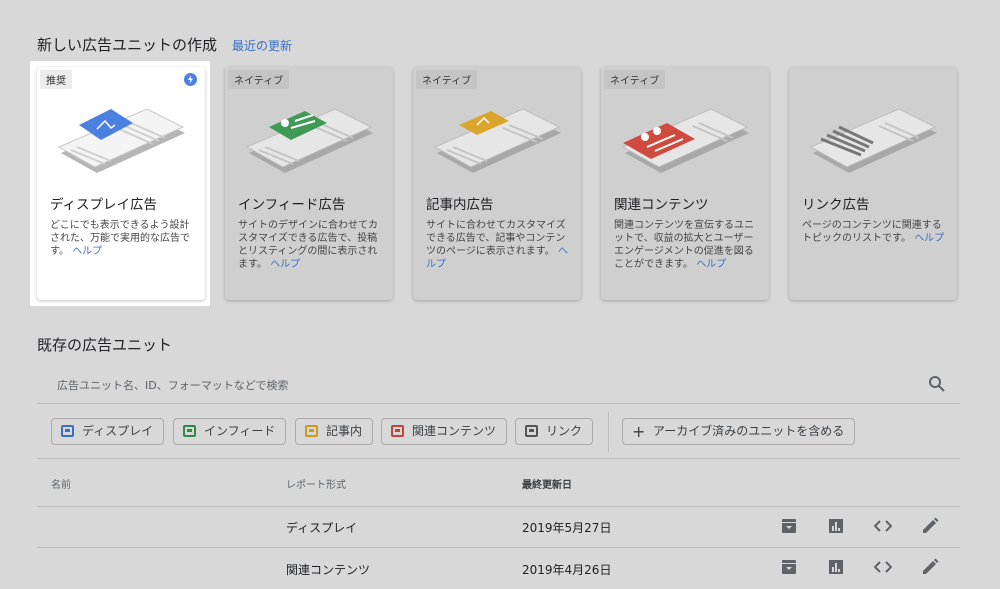 The image size is (1000, 589). I want to click on infeed-ad-illustration, so click(309, 140).